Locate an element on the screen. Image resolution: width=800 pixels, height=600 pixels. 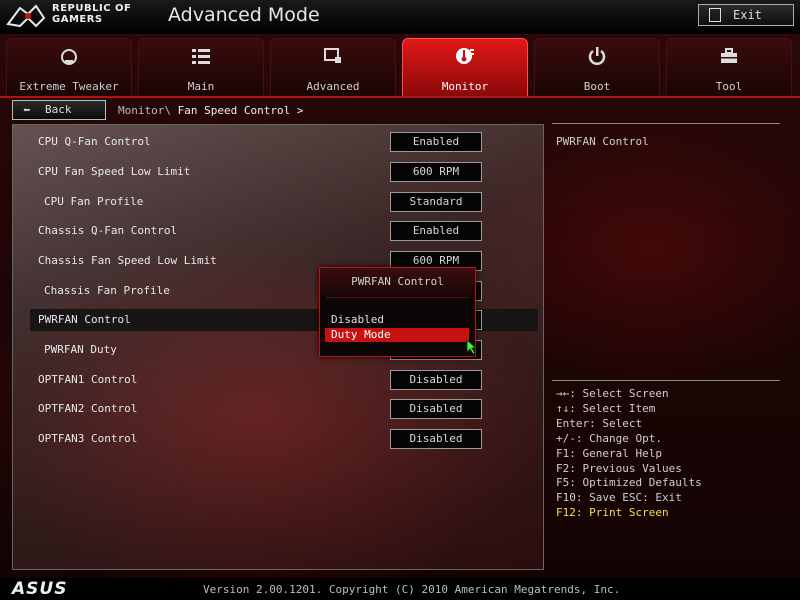
rog-logo-icon is located at coordinates (26, 16).